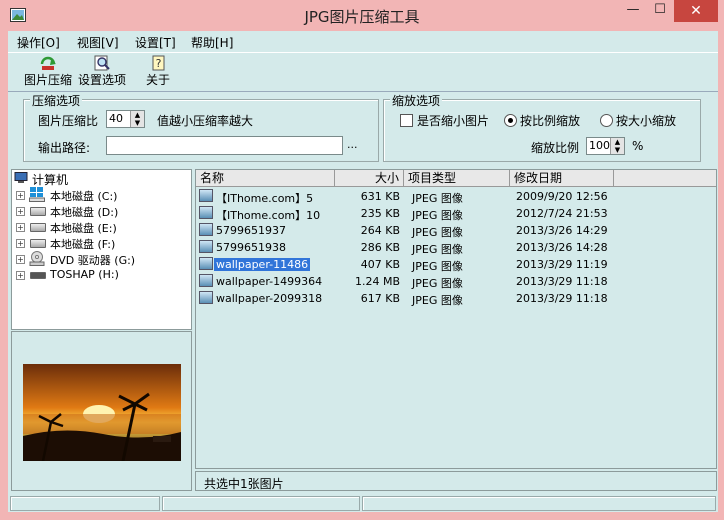 The height and width of the screenshot is (520, 724). Describe the element at coordinates (37, 194) in the screenshot. I see `windows-drive-icon` at that location.